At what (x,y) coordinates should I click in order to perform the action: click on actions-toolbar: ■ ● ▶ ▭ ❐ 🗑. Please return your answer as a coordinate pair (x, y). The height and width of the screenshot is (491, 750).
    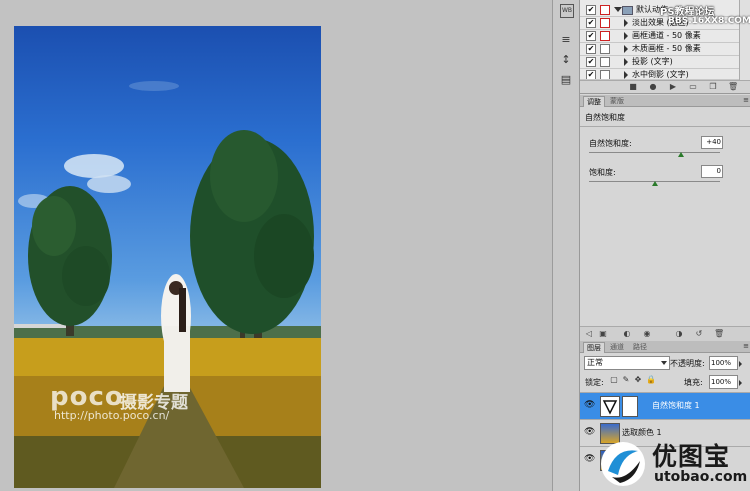
    Looking at the image, I should click on (665, 86).